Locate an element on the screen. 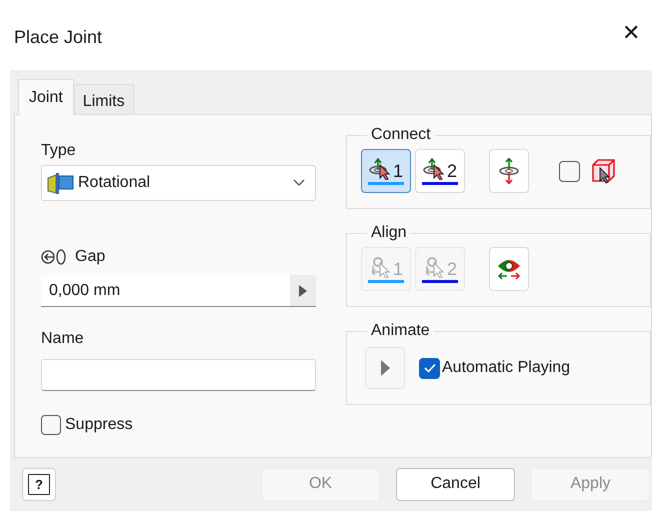 The width and height of the screenshot is (652, 511). help-button: ? is located at coordinates (39, 484).